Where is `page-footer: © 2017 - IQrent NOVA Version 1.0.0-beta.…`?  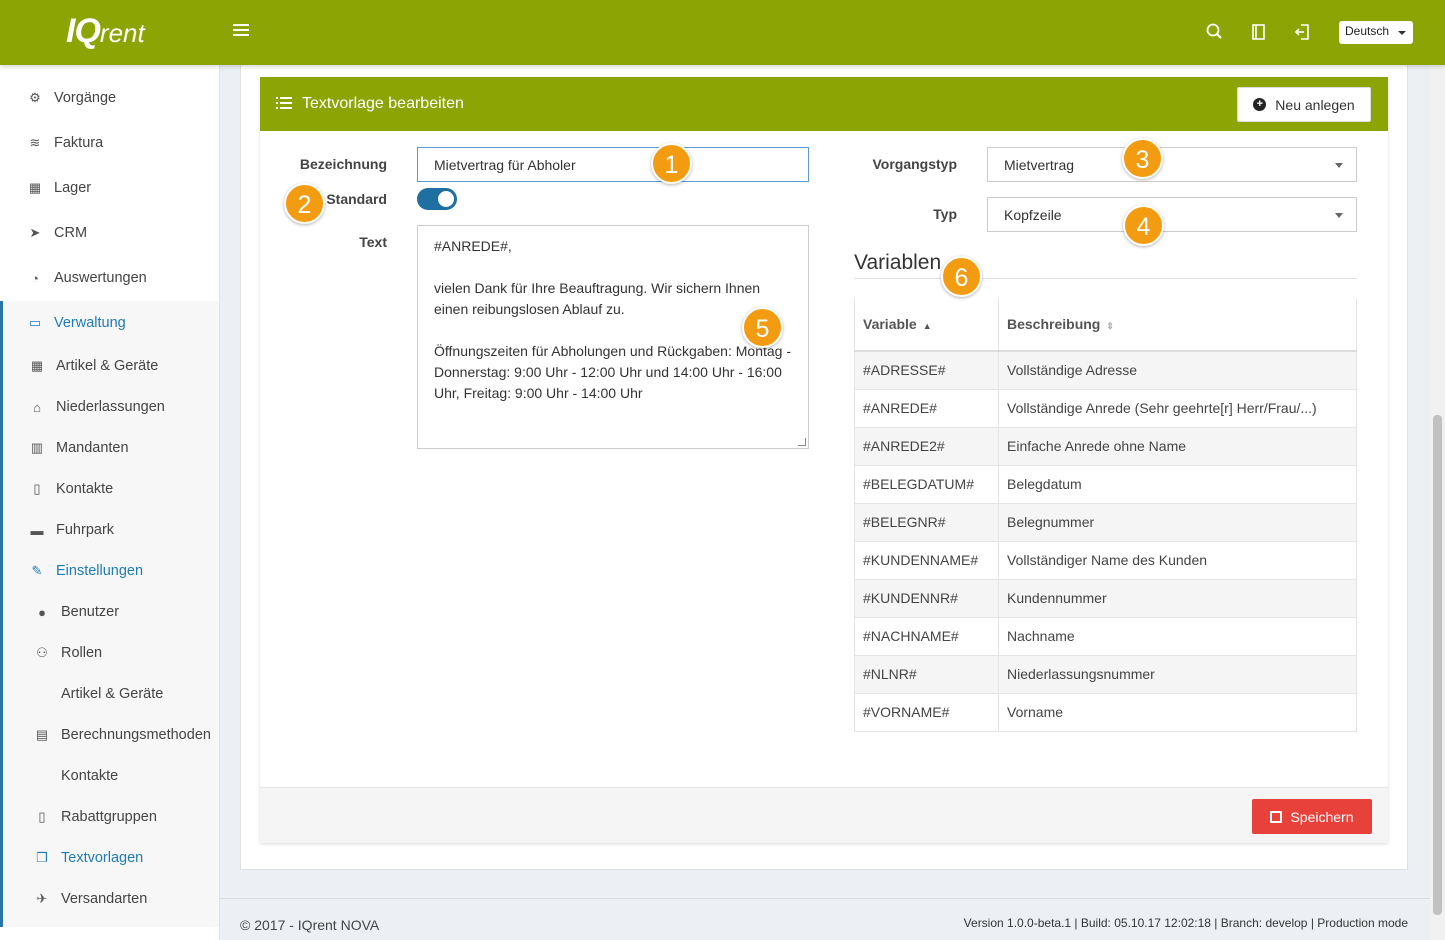 page-footer: © 2017 - IQrent NOVA Version 1.0.0-beta.… is located at coordinates (825, 919).